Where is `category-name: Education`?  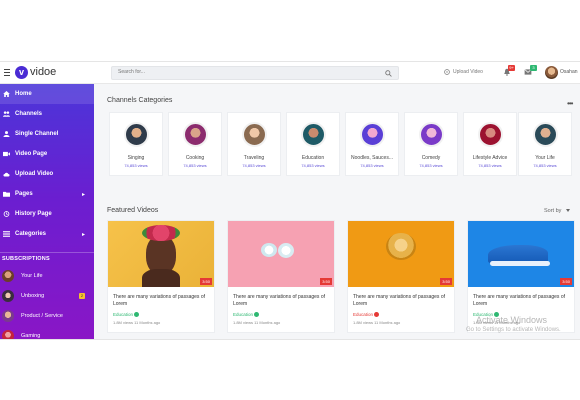
category-name: Education is located at coordinates (313, 158).